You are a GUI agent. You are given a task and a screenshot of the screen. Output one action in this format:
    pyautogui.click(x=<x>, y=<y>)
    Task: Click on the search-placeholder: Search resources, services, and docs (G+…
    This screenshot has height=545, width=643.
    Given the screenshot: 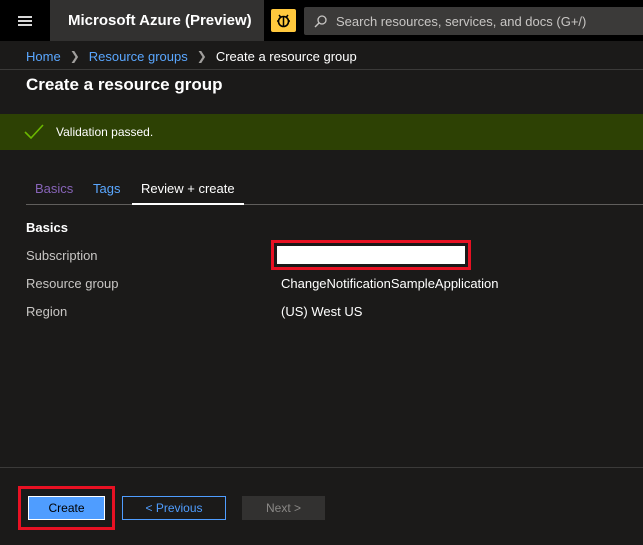 What is the action you would take?
    pyautogui.click(x=461, y=21)
    